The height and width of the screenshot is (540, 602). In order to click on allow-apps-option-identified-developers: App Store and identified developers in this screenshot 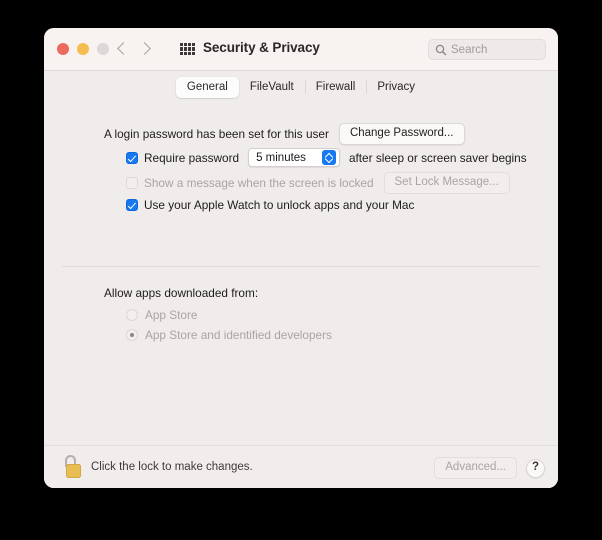, I will do `click(229, 335)`.